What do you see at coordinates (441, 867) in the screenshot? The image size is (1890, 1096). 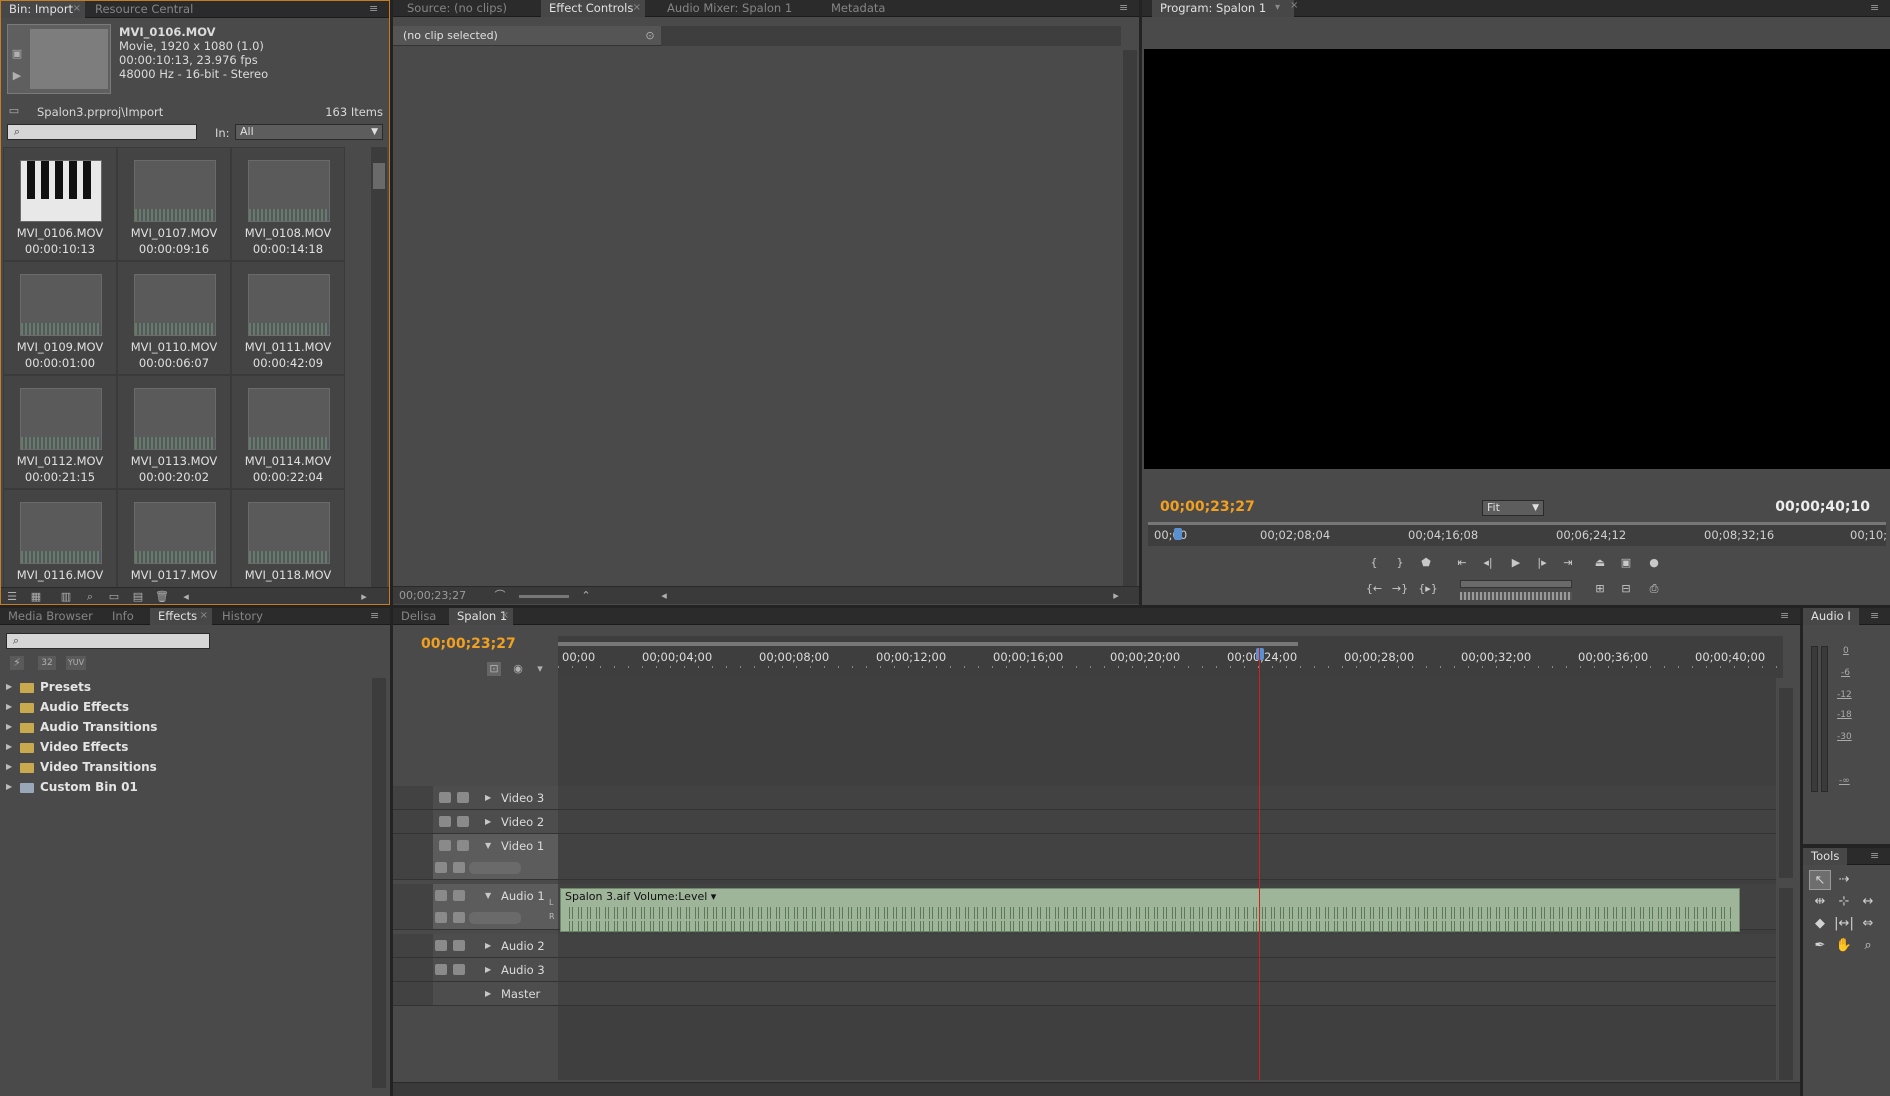 I see `display-style-icon` at bounding box center [441, 867].